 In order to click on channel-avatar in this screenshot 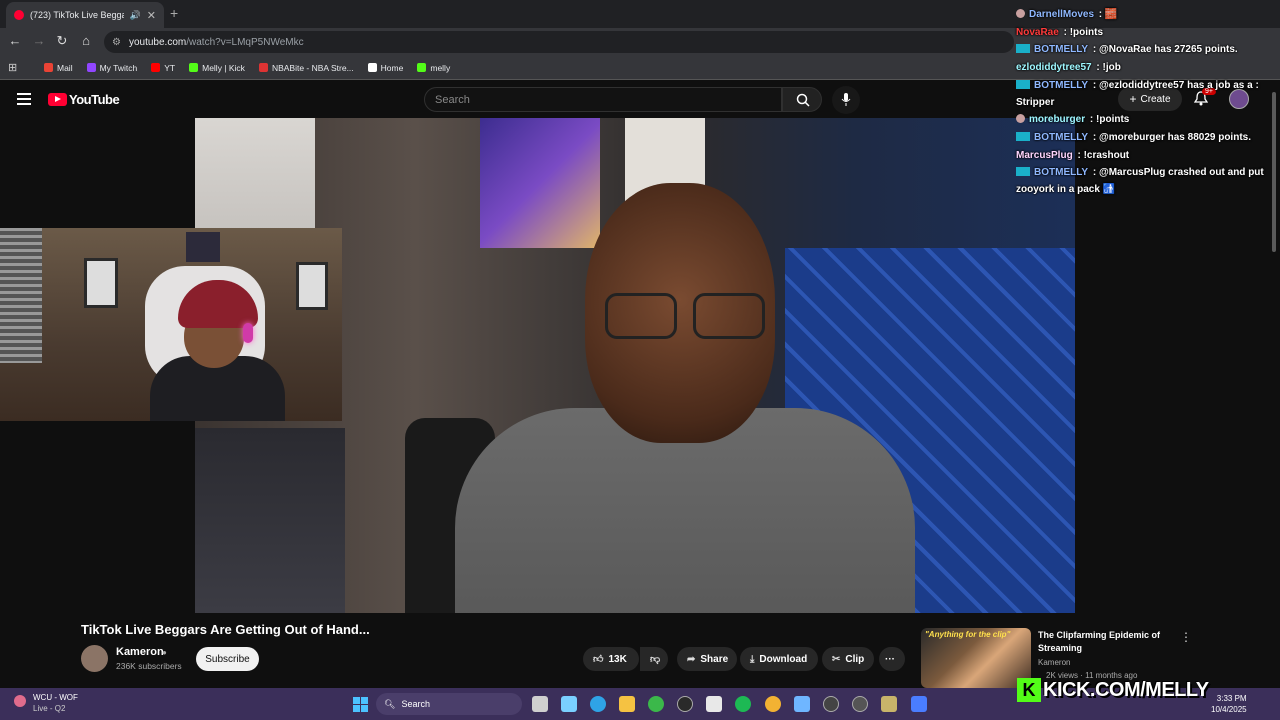, I will do `click(94, 658)`.